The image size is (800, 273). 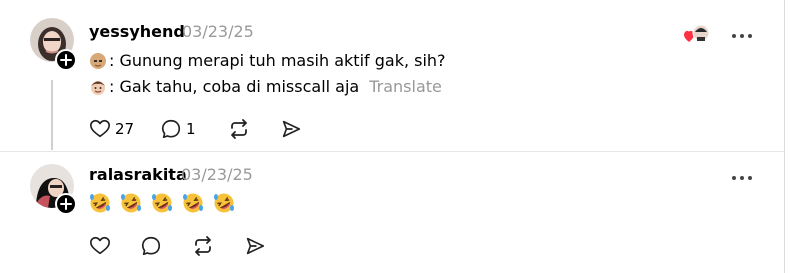 I want to click on like-button: 27, so click(x=111, y=129).